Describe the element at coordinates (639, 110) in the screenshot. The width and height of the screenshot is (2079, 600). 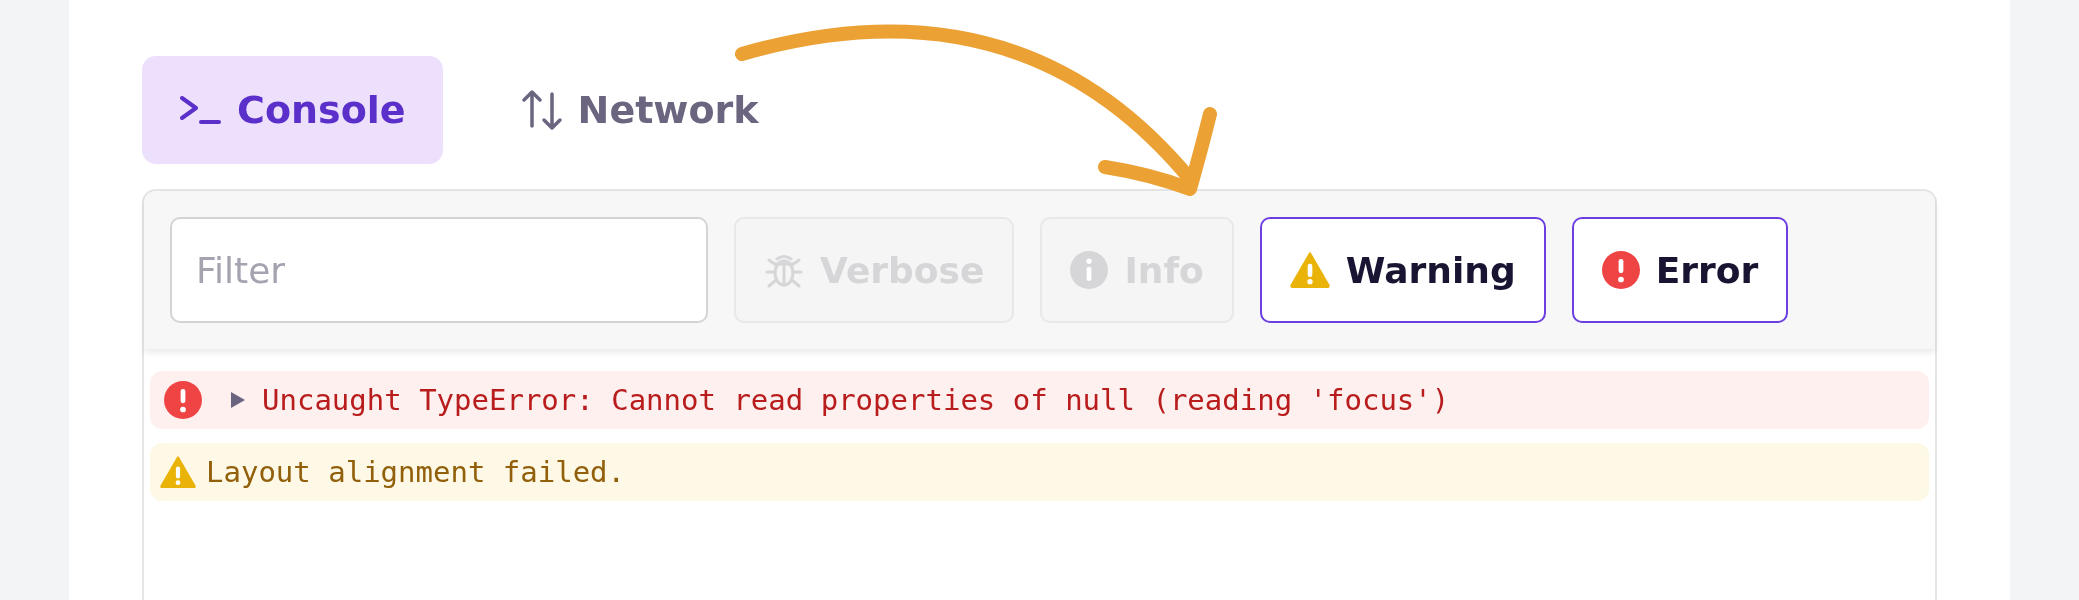
I see `tab: Network` at that location.